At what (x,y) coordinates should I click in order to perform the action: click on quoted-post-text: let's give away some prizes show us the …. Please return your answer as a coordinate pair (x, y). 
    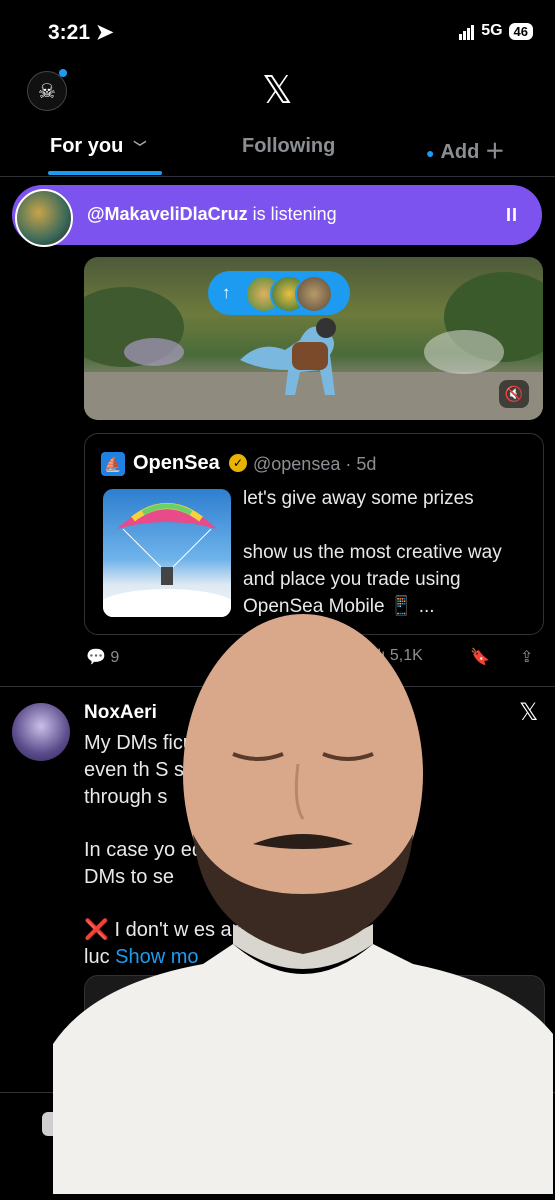
    Looking at the image, I should click on (372, 552).